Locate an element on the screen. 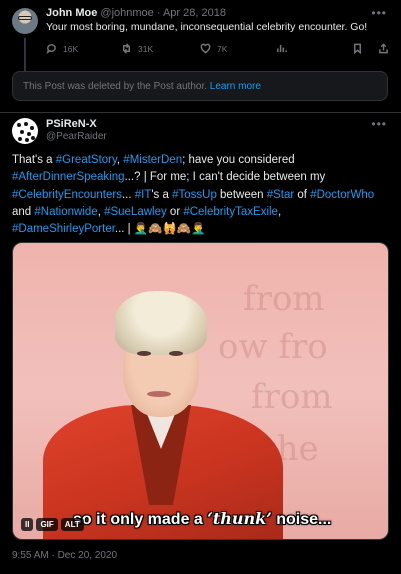  tweet-text-segment: ; have you considered is located at coordinates (238, 160).